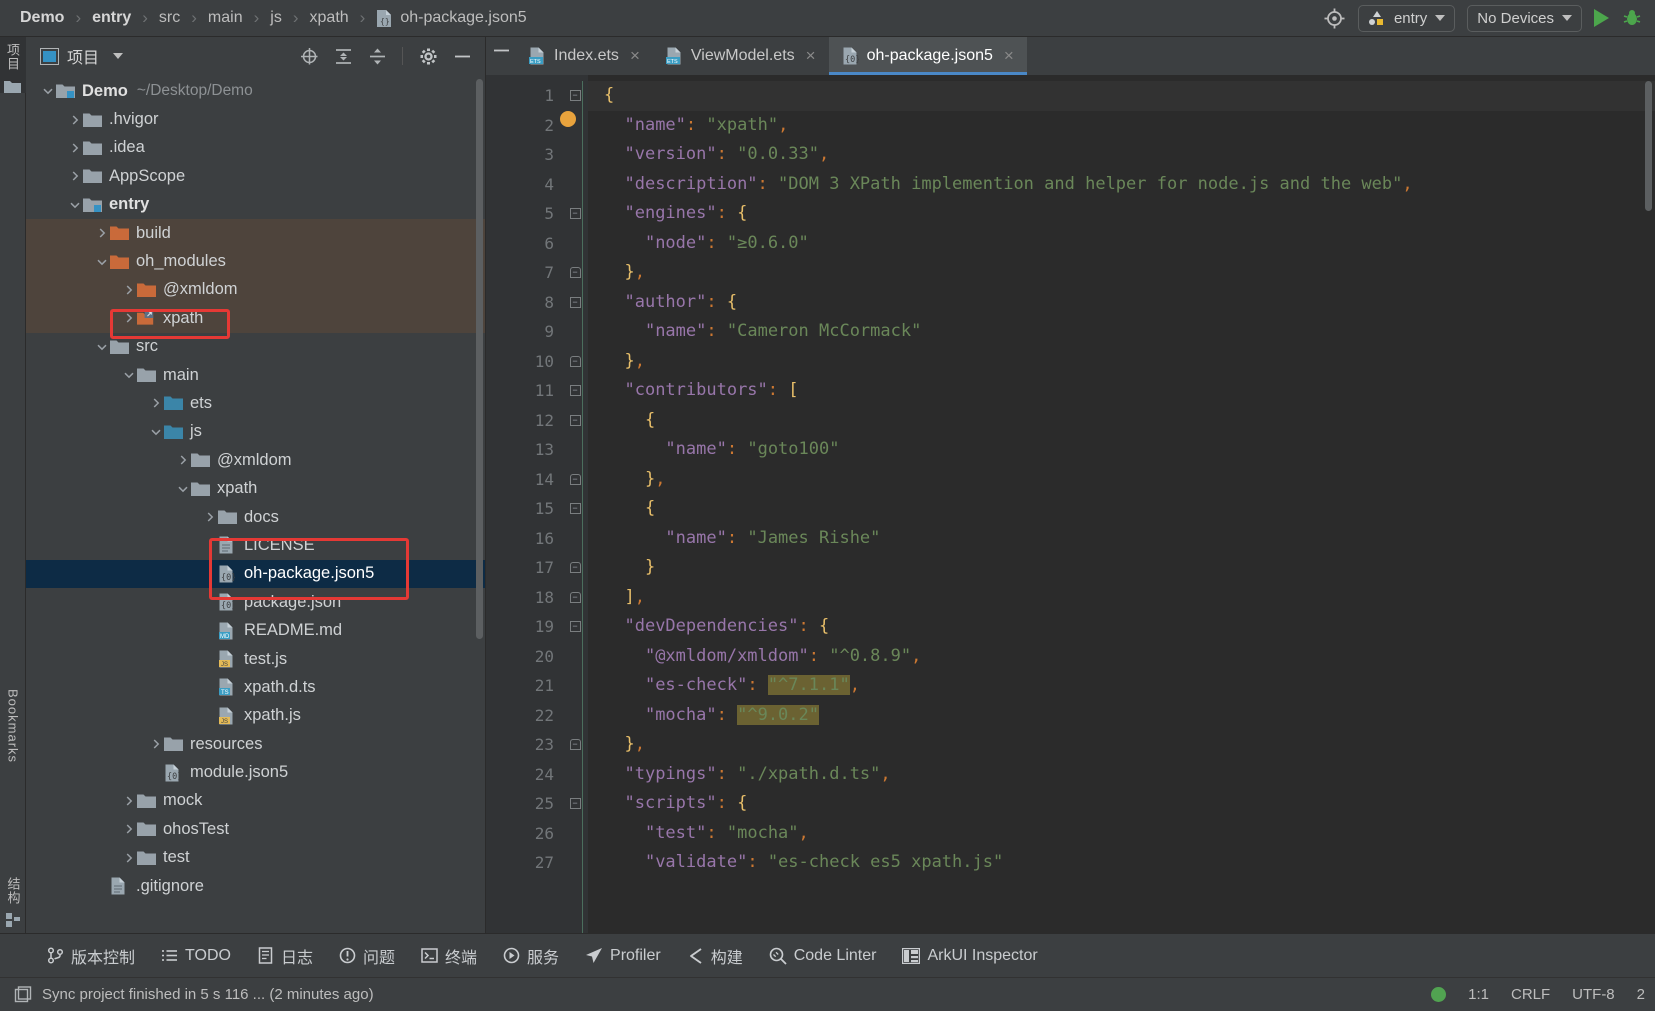  Describe the element at coordinates (1439, 994) in the screenshot. I see `inspection-status-icon` at that location.